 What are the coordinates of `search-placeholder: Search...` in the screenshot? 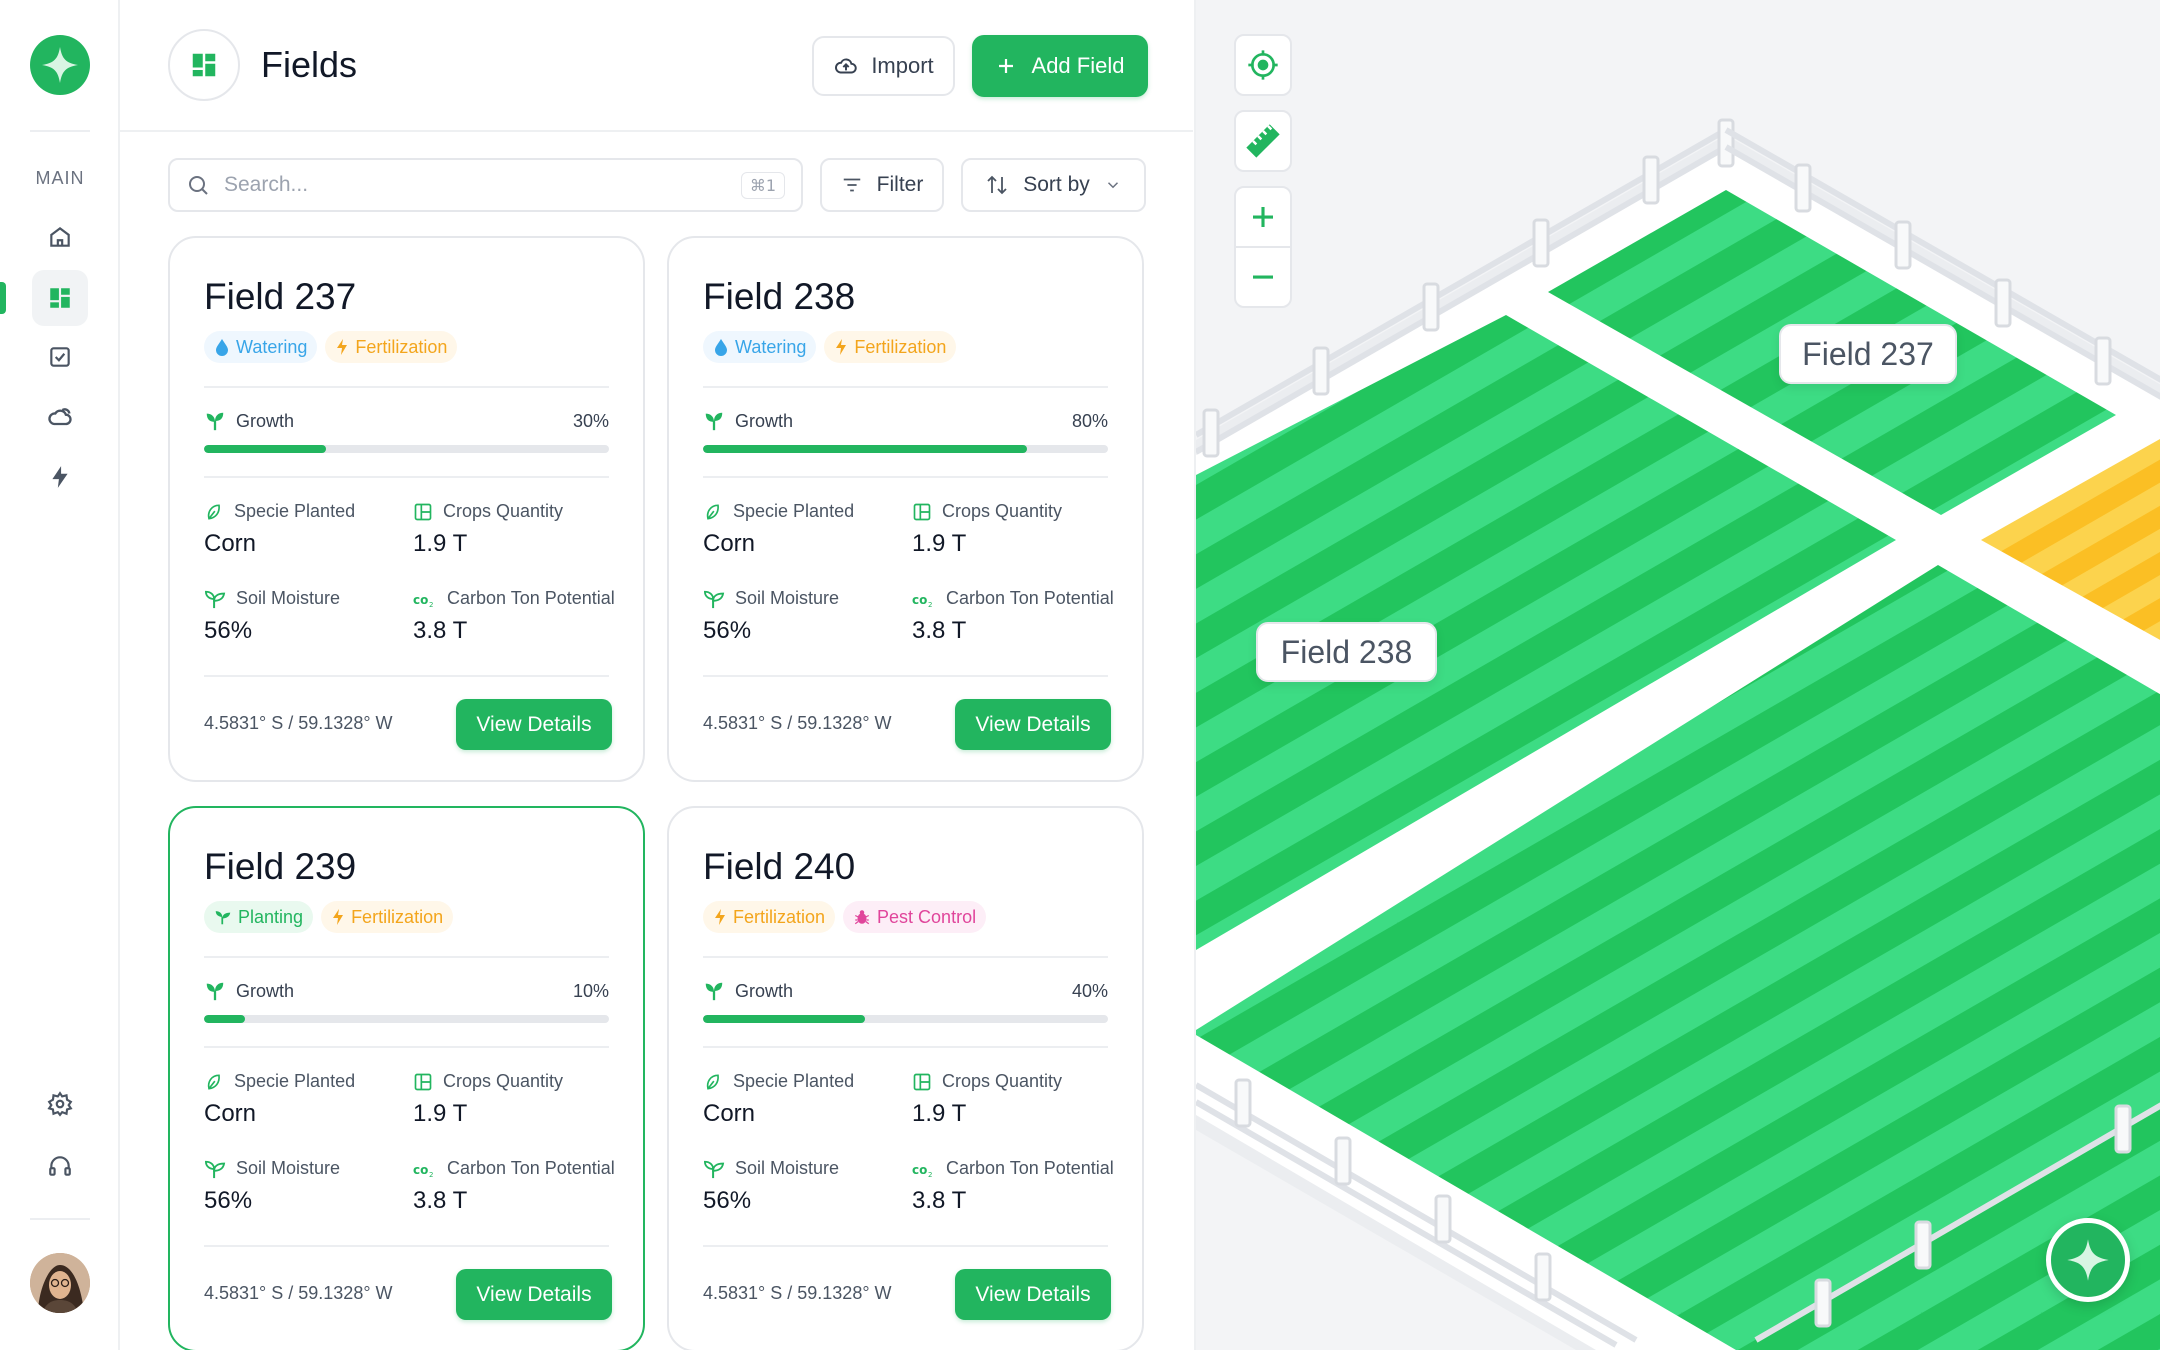 It's located at (266, 184).